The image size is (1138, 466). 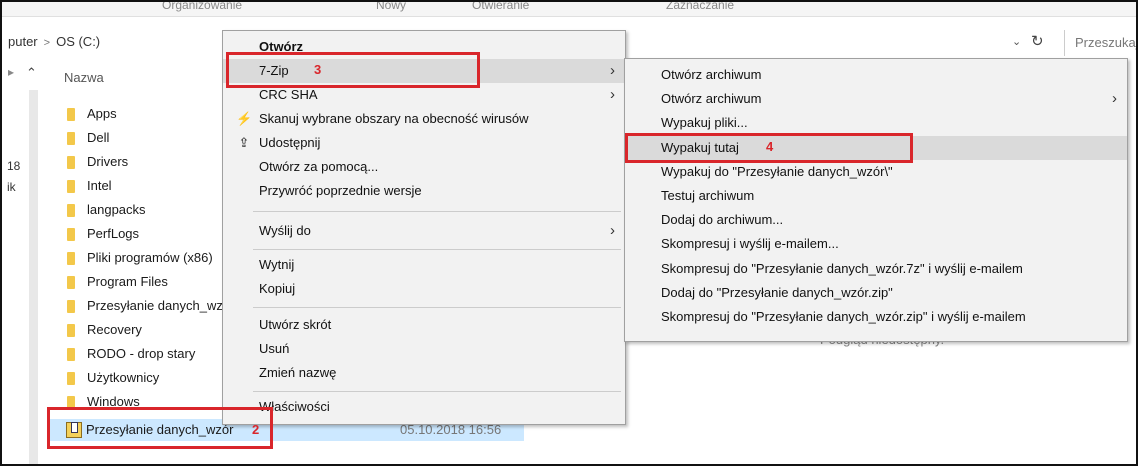 I want to click on chevron-right-icon: >, so click(x=47, y=43).